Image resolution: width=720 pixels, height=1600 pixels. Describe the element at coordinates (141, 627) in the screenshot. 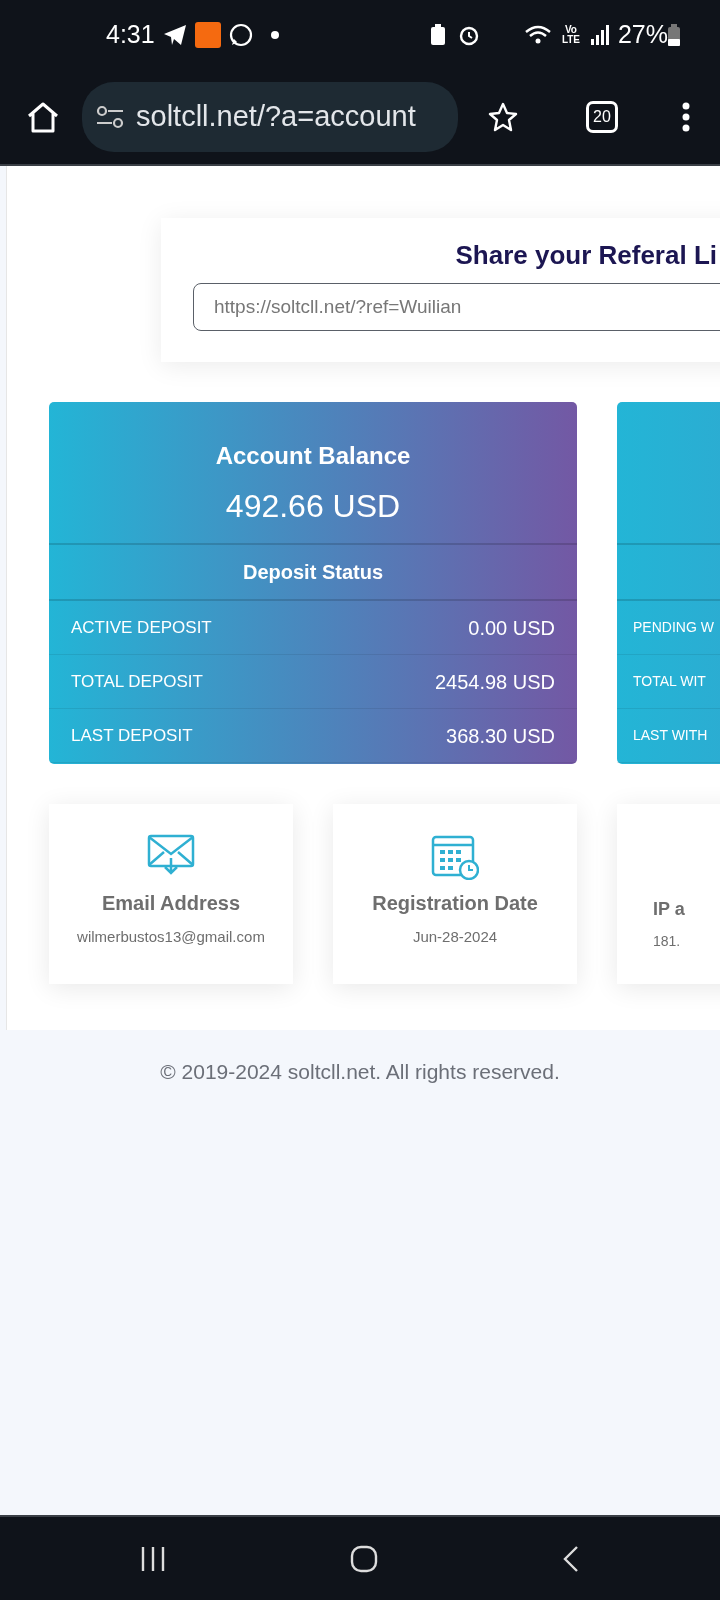

I see `row-label: ACTIVE DEPOSIT` at that location.